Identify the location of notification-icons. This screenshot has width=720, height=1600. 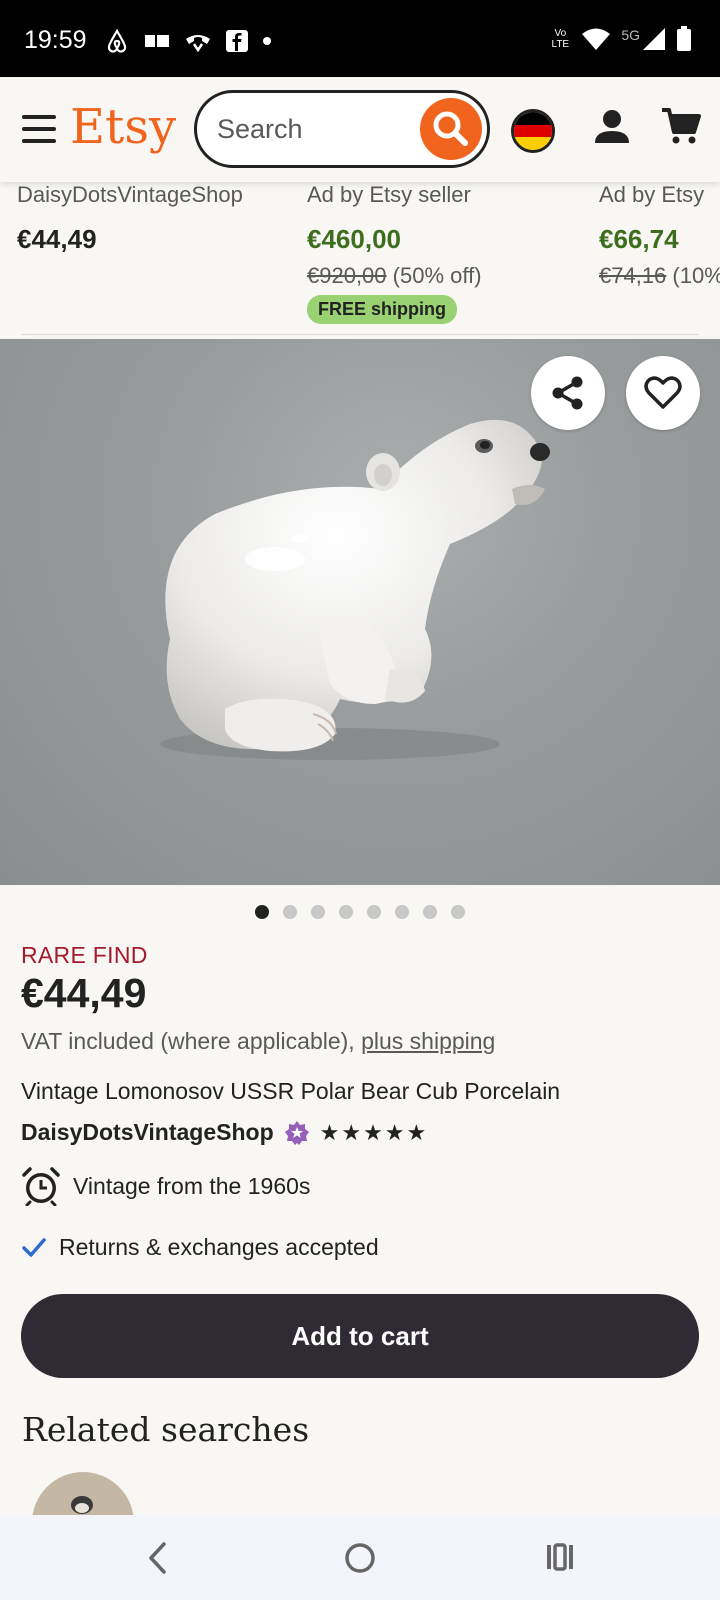
(188, 41).